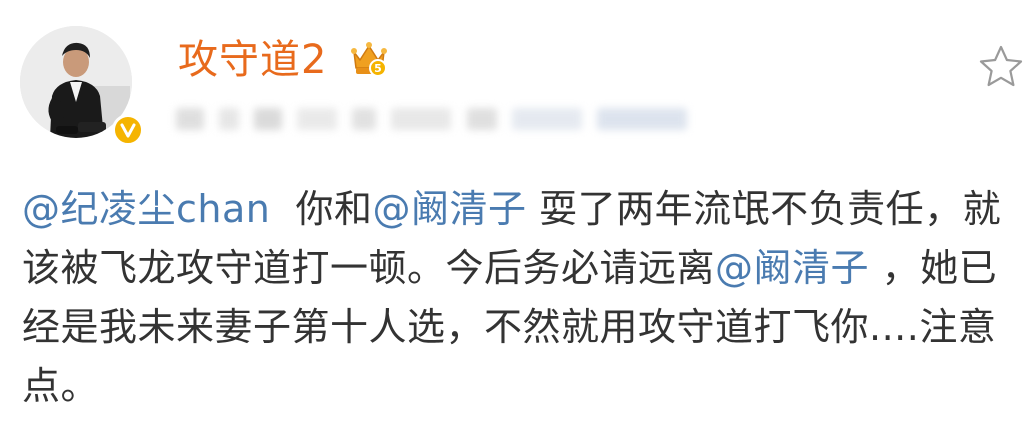  What do you see at coordinates (82, 86) in the screenshot?
I see `avatar-container` at bounding box center [82, 86].